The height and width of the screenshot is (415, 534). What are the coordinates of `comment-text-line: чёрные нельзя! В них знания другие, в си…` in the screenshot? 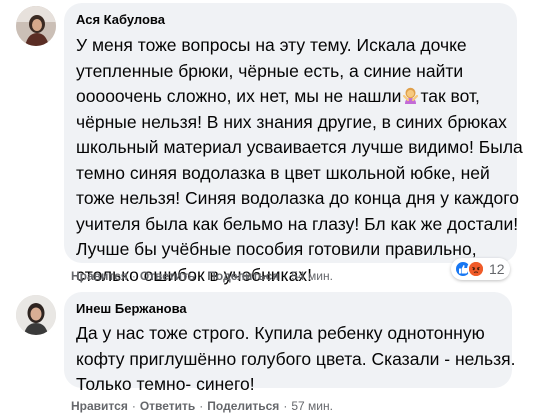 It's located at (291, 121).